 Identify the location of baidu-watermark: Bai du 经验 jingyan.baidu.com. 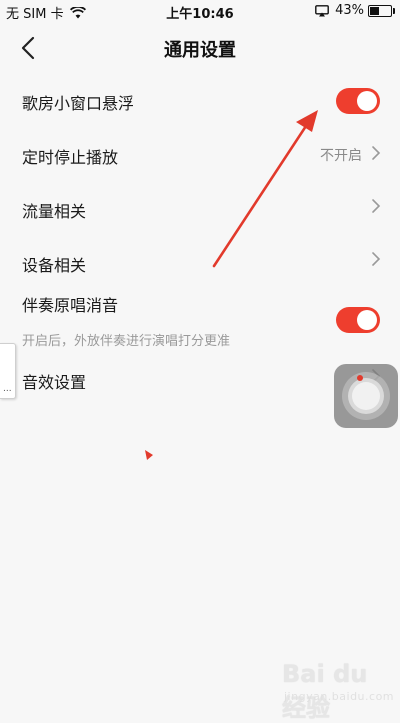
(340, 691).